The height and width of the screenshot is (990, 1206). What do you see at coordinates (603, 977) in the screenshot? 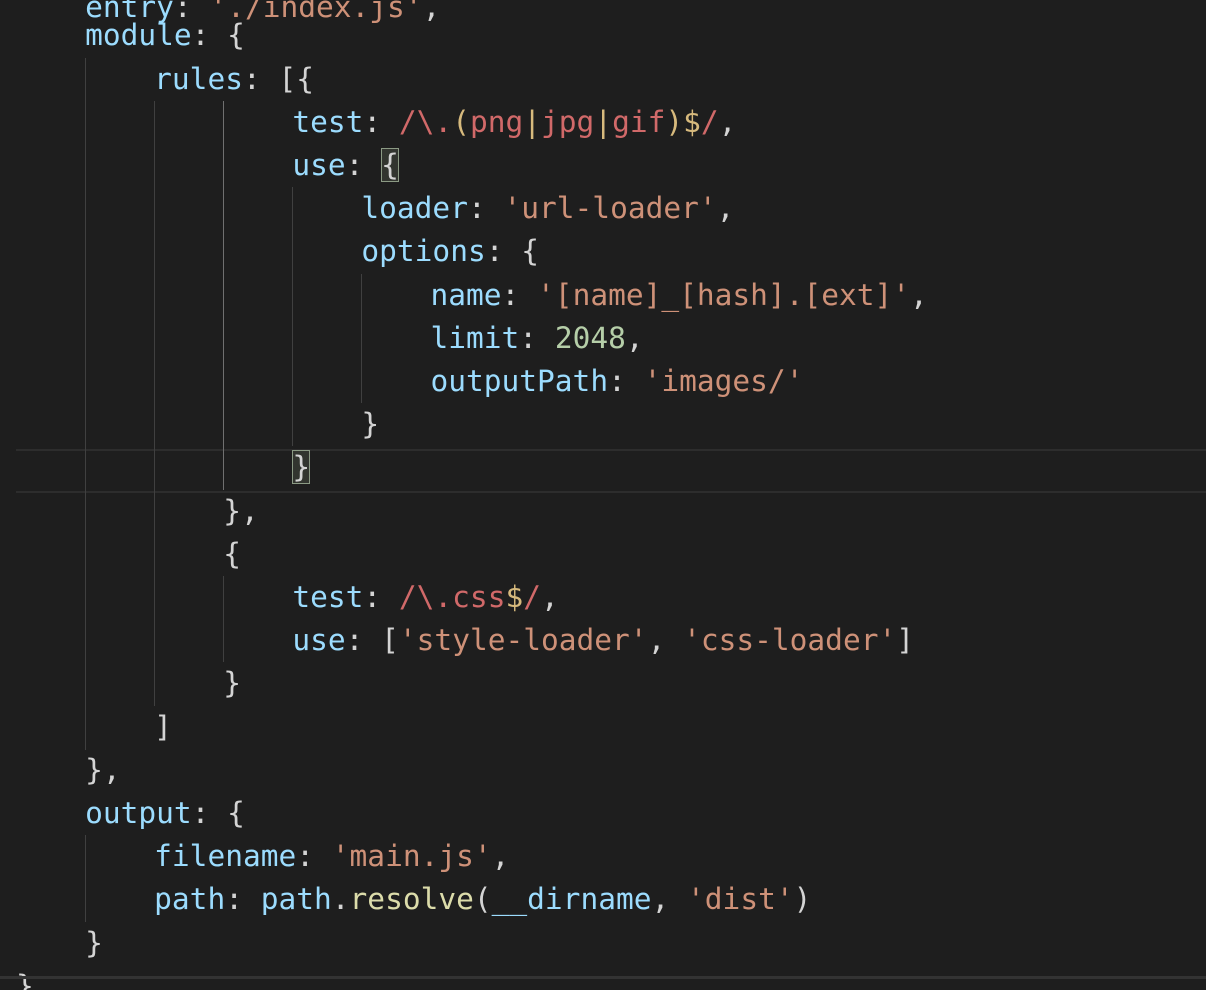
I see `horizontal-scrollbar` at bounding box center [603, 977].